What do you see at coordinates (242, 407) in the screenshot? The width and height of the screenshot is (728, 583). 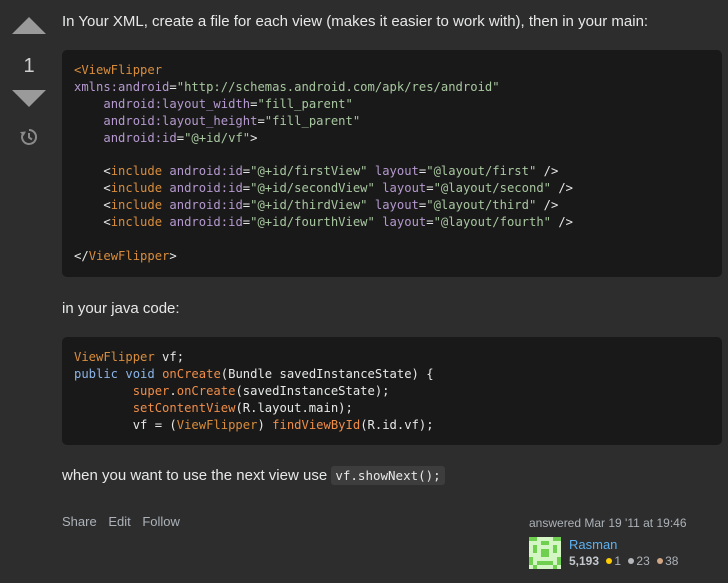 I see `code-line: setContentView(R.layout.main);` at bounding box center [242, 407].